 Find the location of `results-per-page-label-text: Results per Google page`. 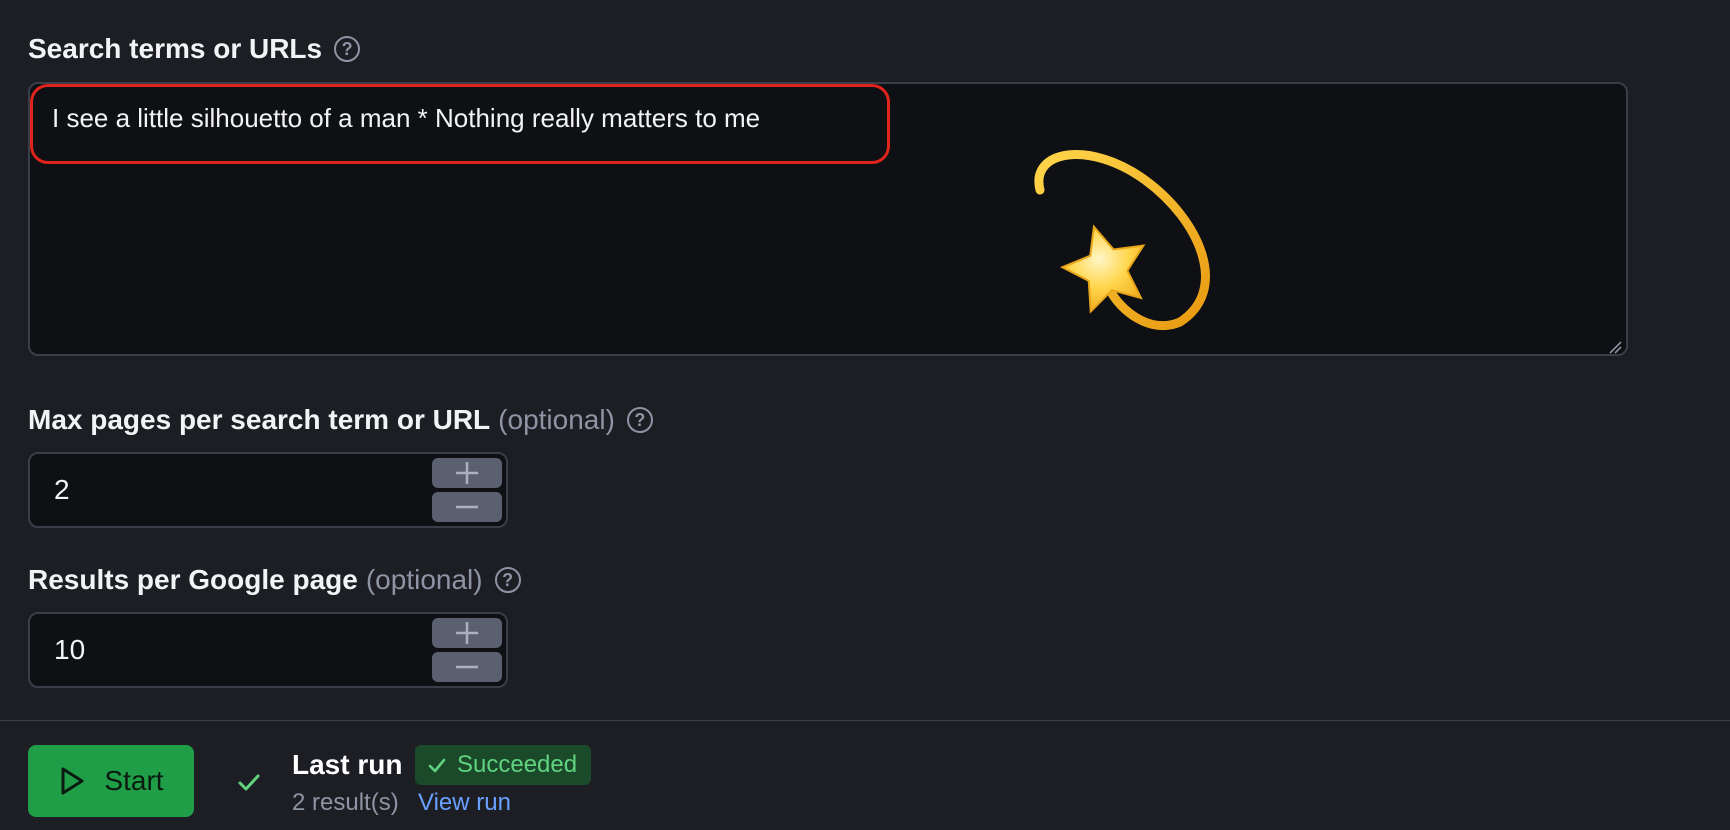

results-per-page-label-text: Results per Google page is located at coordinates (193, 579).